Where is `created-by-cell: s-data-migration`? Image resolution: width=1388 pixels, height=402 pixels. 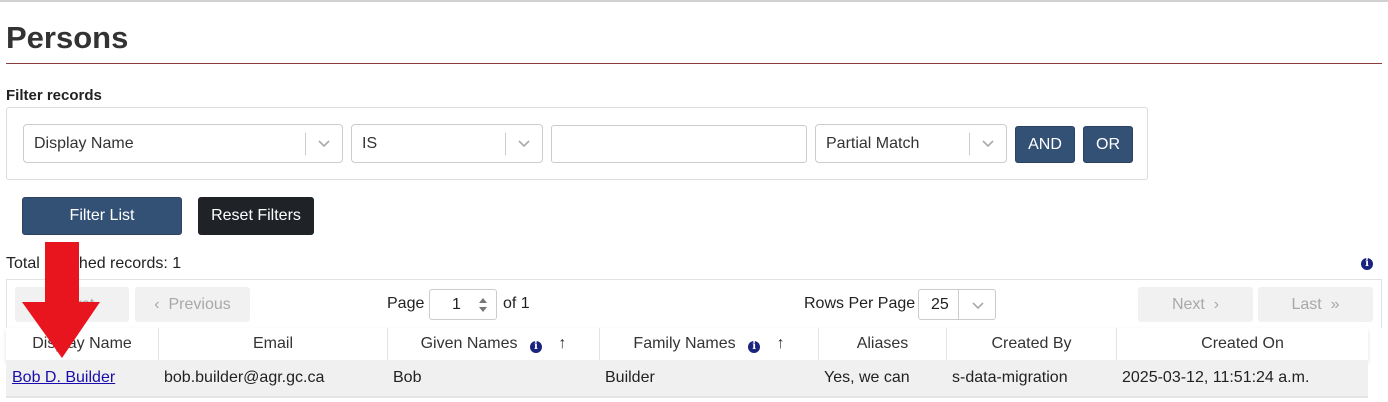 created-by-cell: s-data-migration is located at coordinates (1010, 377).